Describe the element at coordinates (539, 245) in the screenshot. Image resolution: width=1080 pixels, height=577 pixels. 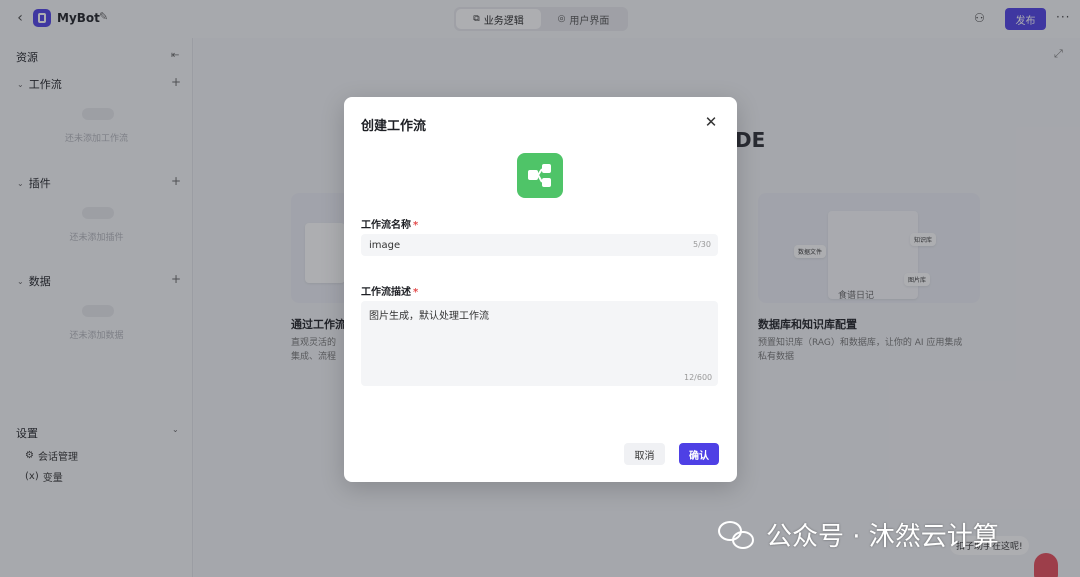
I see `workflow-name-input` at that location.